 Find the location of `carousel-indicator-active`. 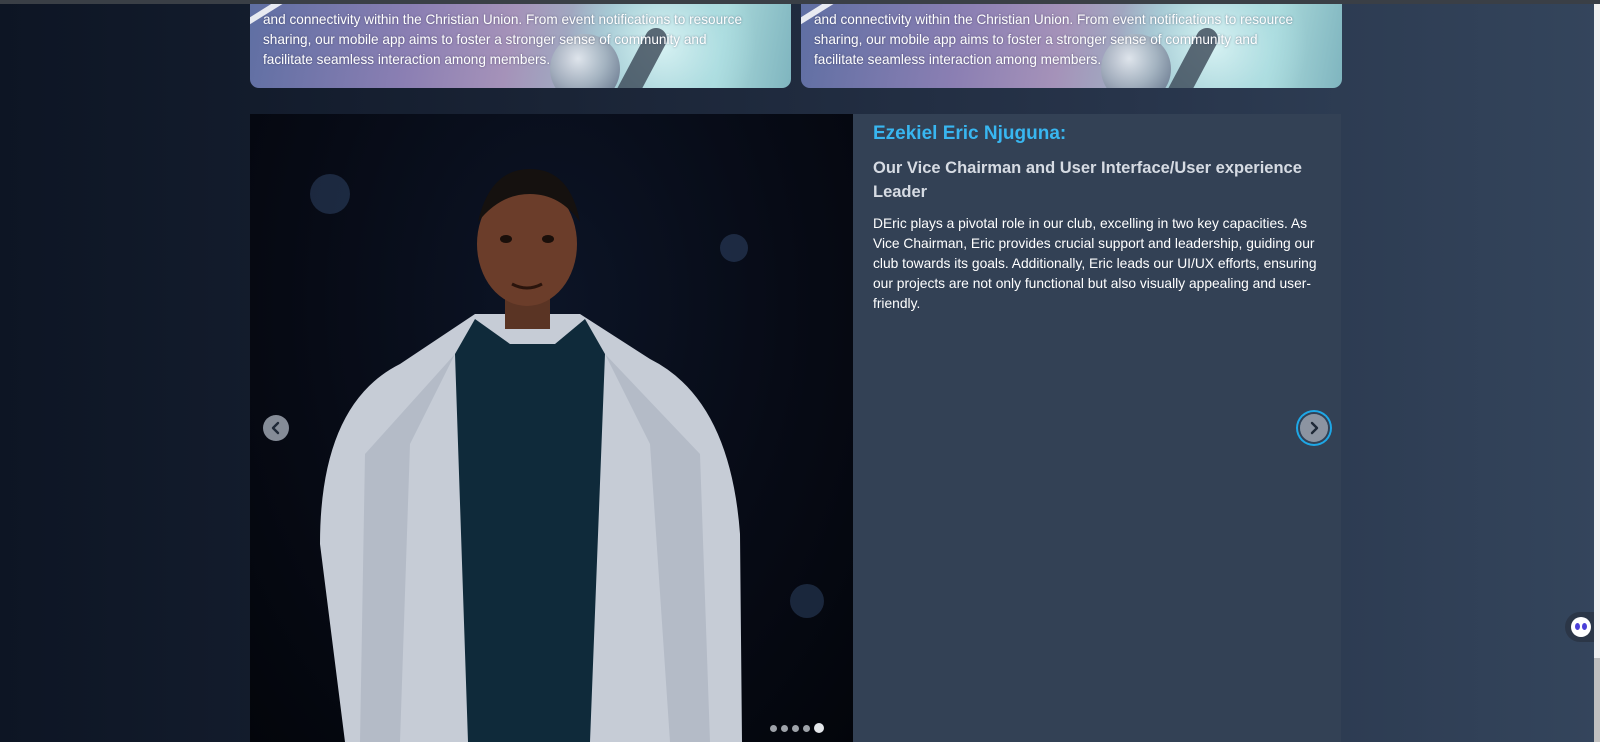

carousel-indicator-active is located at coordinates (819, 728).